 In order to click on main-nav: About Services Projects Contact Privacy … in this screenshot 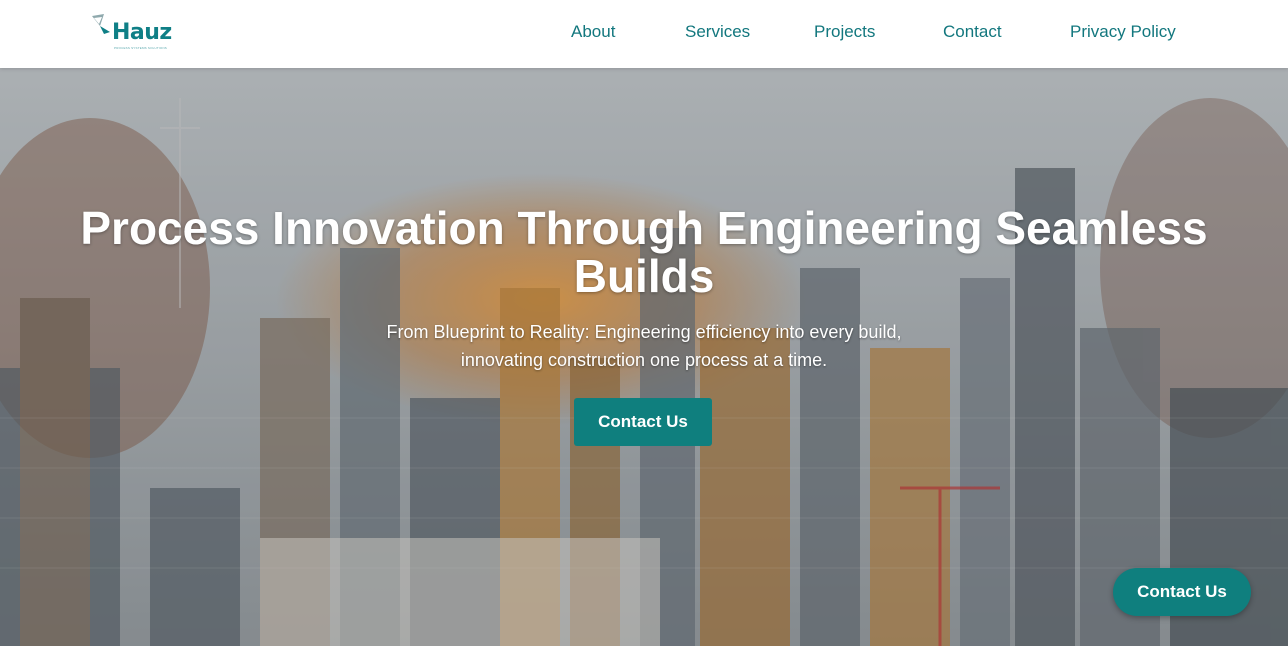, I will do `click(644, 32)`.